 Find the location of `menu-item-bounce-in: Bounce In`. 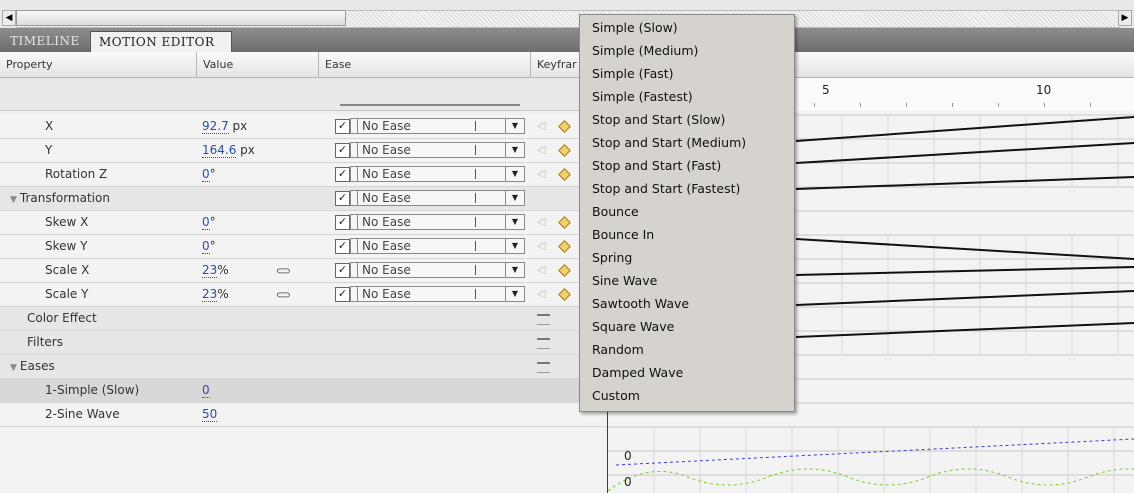

menu-item-bounce-in: Bounce In is located at coordinates (623, 235).